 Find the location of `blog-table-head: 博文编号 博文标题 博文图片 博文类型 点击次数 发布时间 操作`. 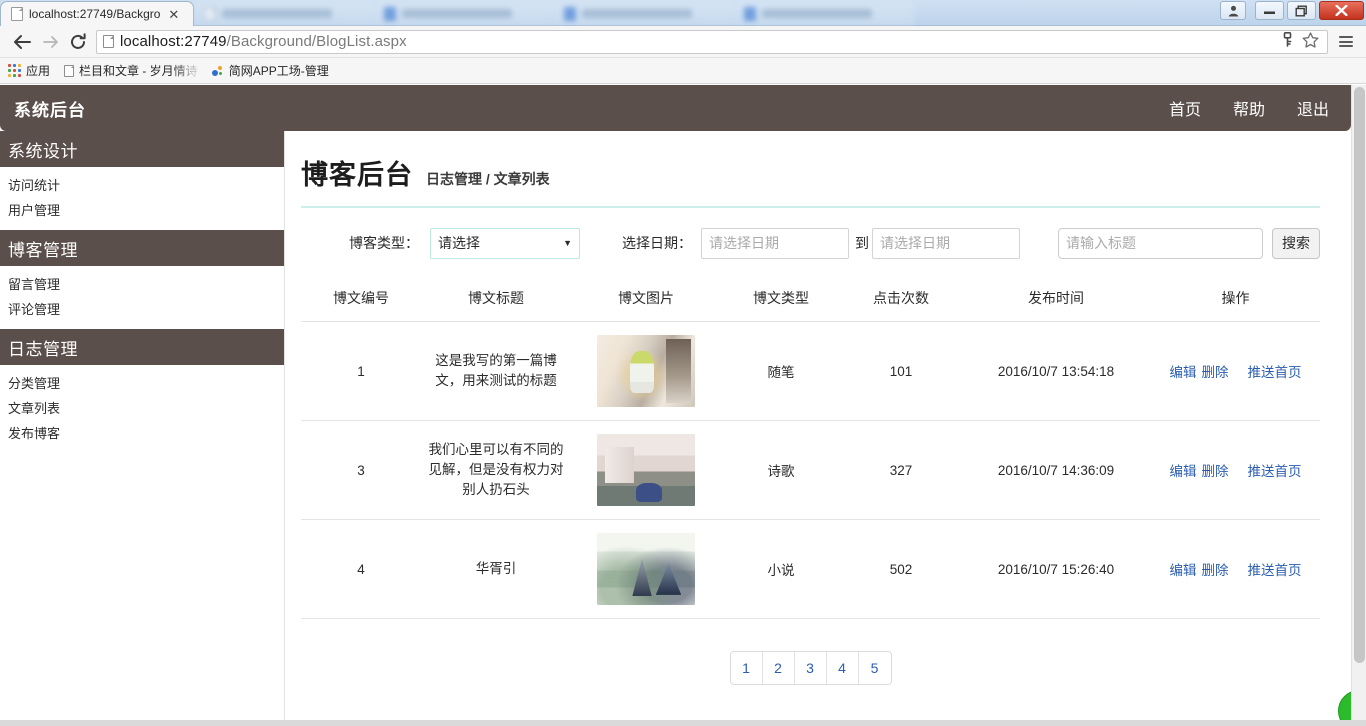

blog-table-head: 博文编号 博文标题 博文图片 博文类型 点击次数 发布时间 操作 is located at coordinates (810, 300).